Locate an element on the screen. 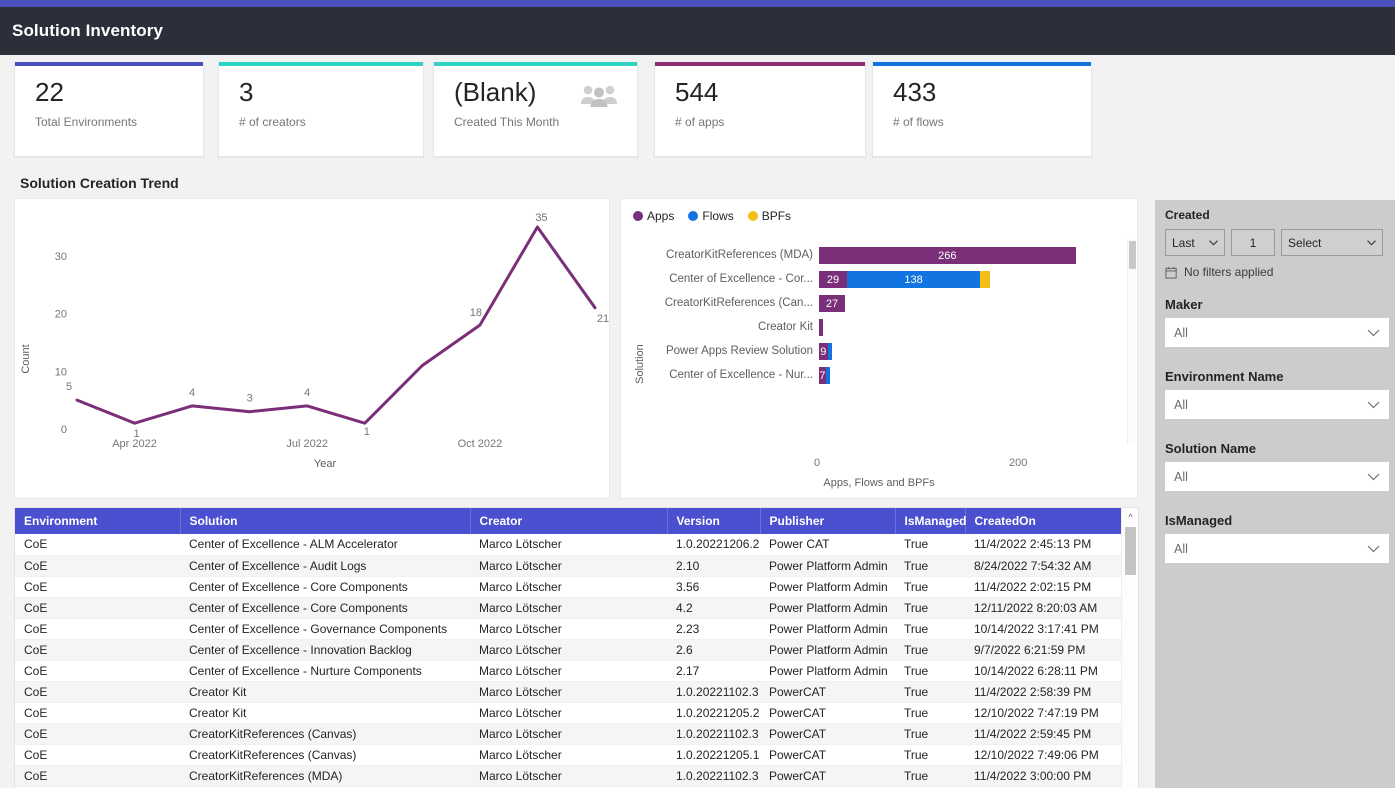 The width and height of the screenshot is (1395, 788). bar-data-label: 7 is located at coordinates (822, 375).